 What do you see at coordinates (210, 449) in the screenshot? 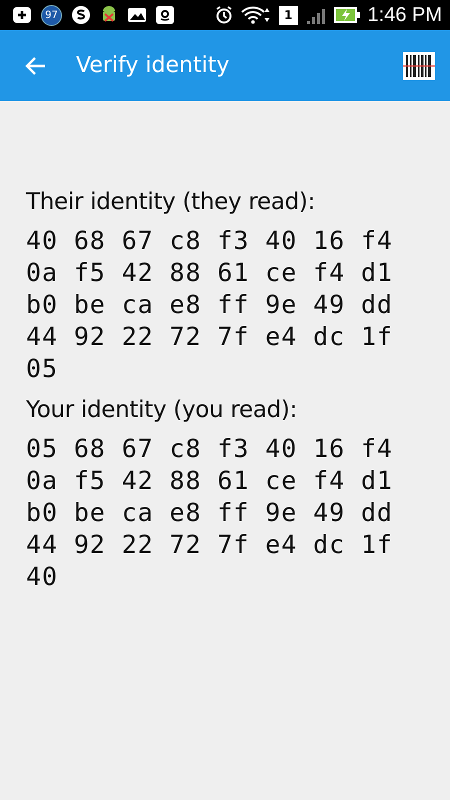
I see `fingerprint-line: 05 68 67 c8 f3 40 16 f4` at bounding box center [210, 449].